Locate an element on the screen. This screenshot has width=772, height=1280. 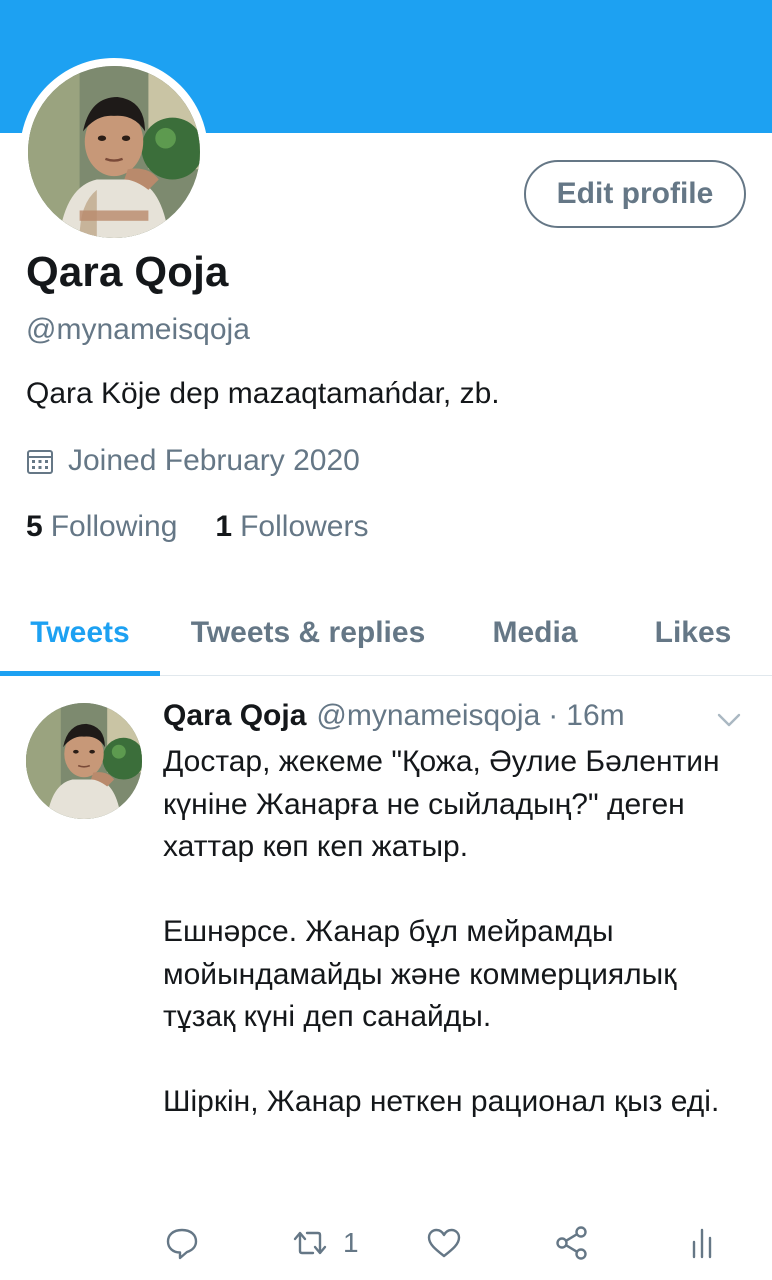
followers-link: 1 Followers is located at coordinates (291, 527).